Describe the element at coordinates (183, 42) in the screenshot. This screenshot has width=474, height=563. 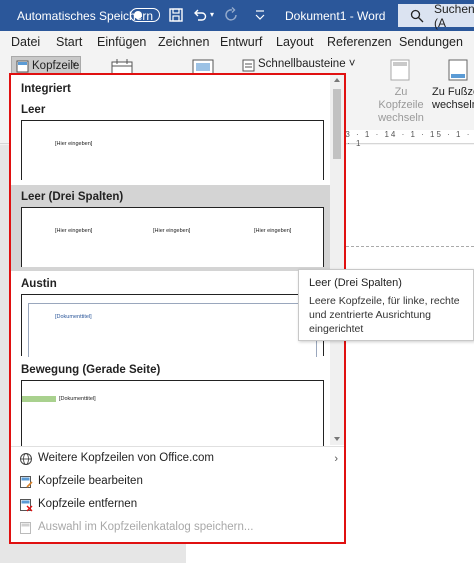
I see `tab-zeichnen: Zeichnen` at that location.